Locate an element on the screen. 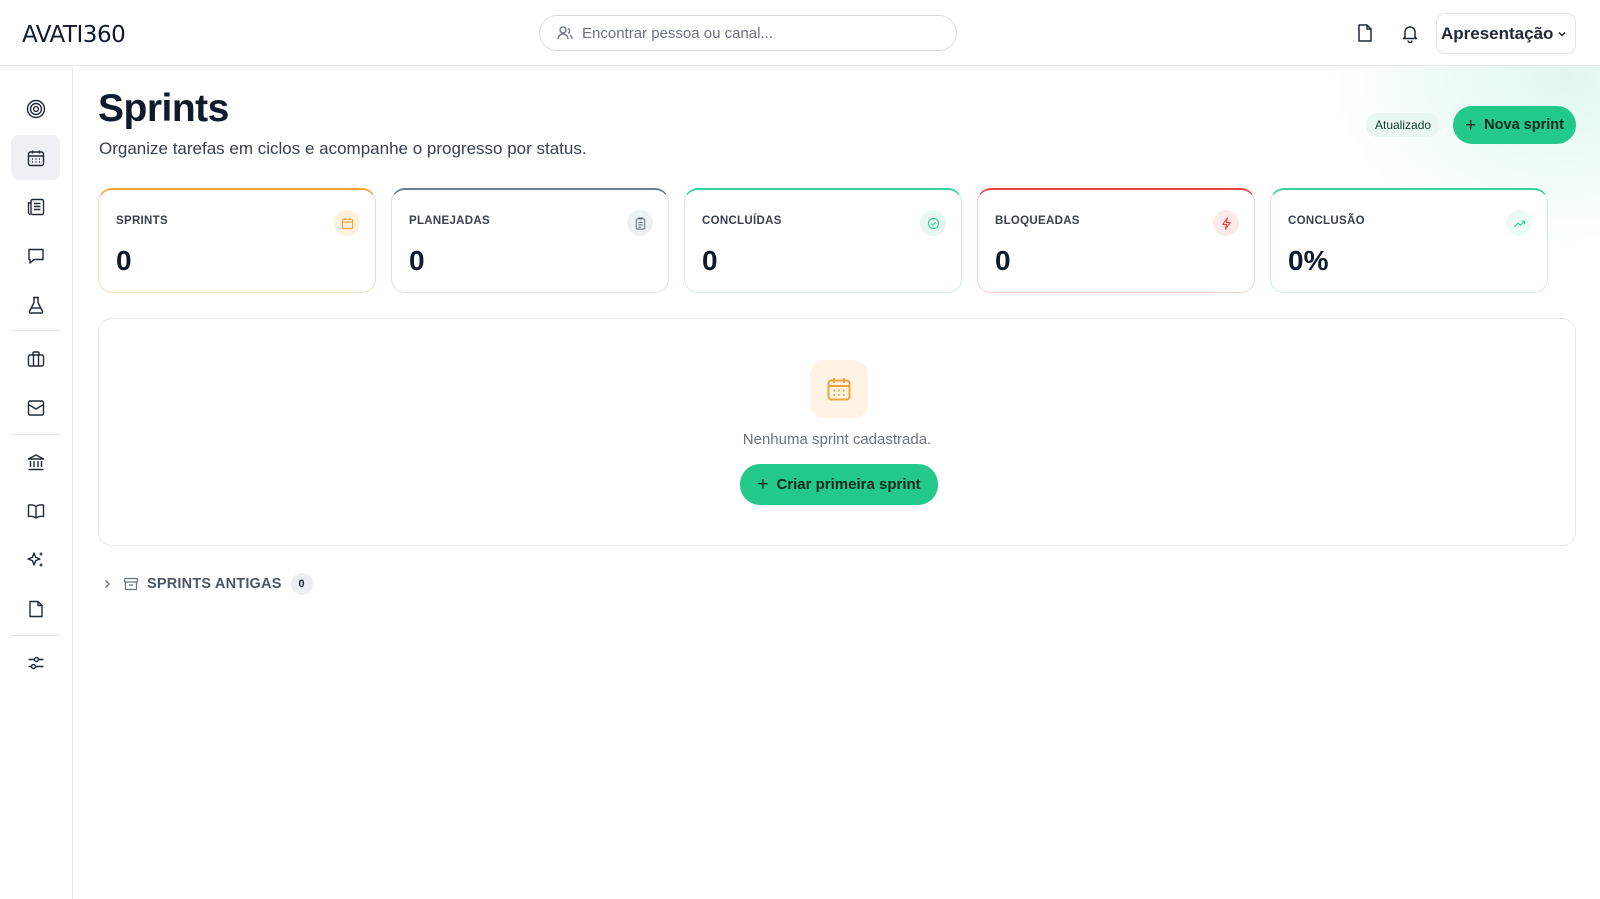 The width and height of the screenshot is (1600, 899). svg-text: AVATI360 is located at coordinates (73, 33).